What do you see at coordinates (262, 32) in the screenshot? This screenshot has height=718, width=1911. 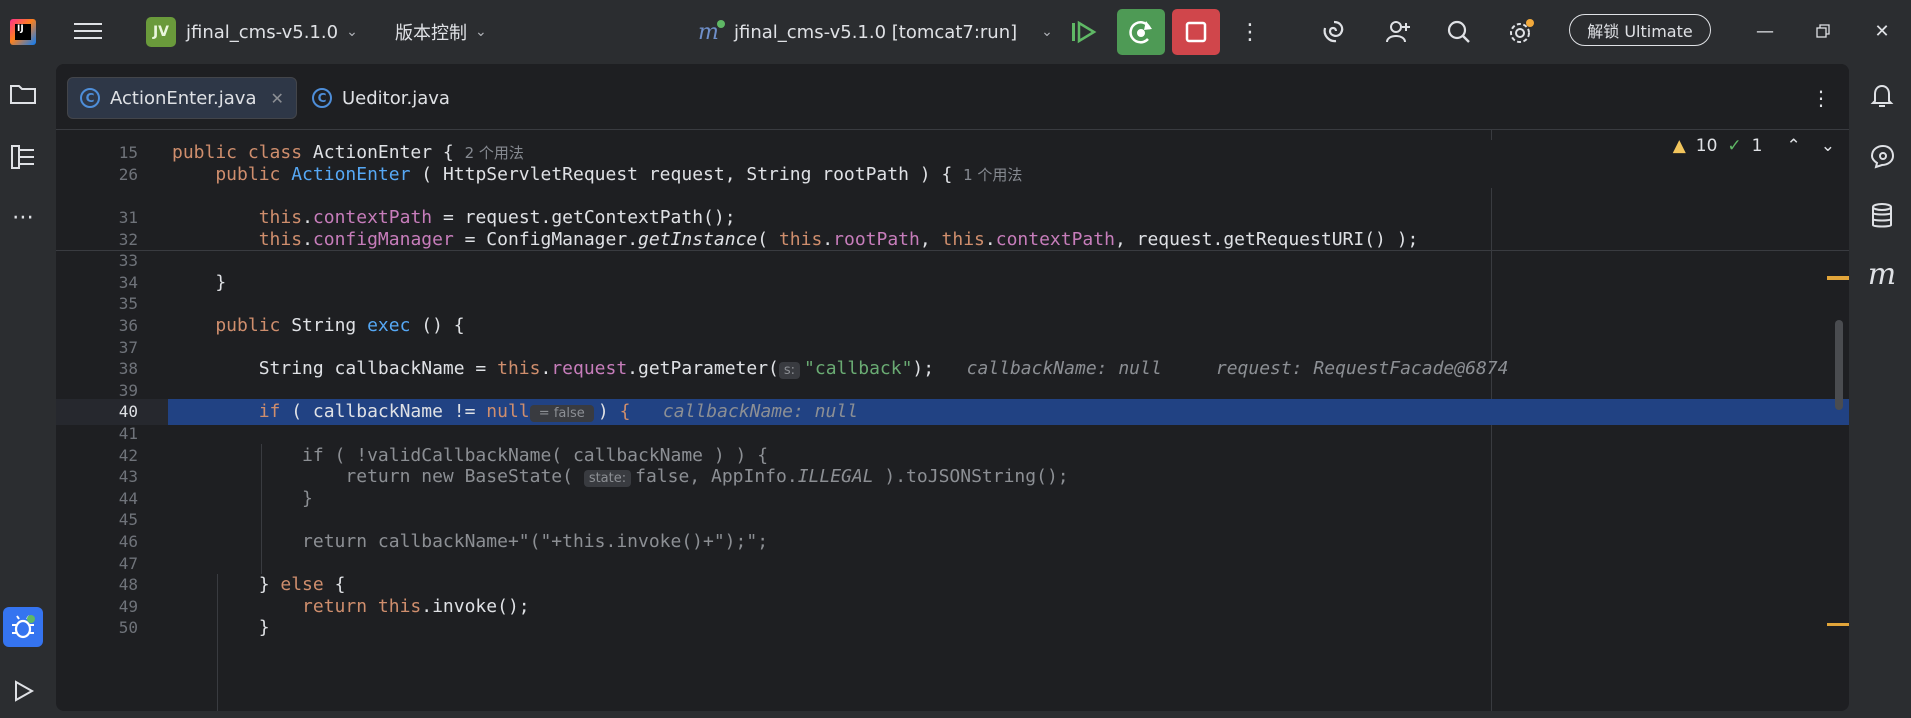 I see `project-name: jfinal_cms-v5.1.0` at bounding box center [262, 32].